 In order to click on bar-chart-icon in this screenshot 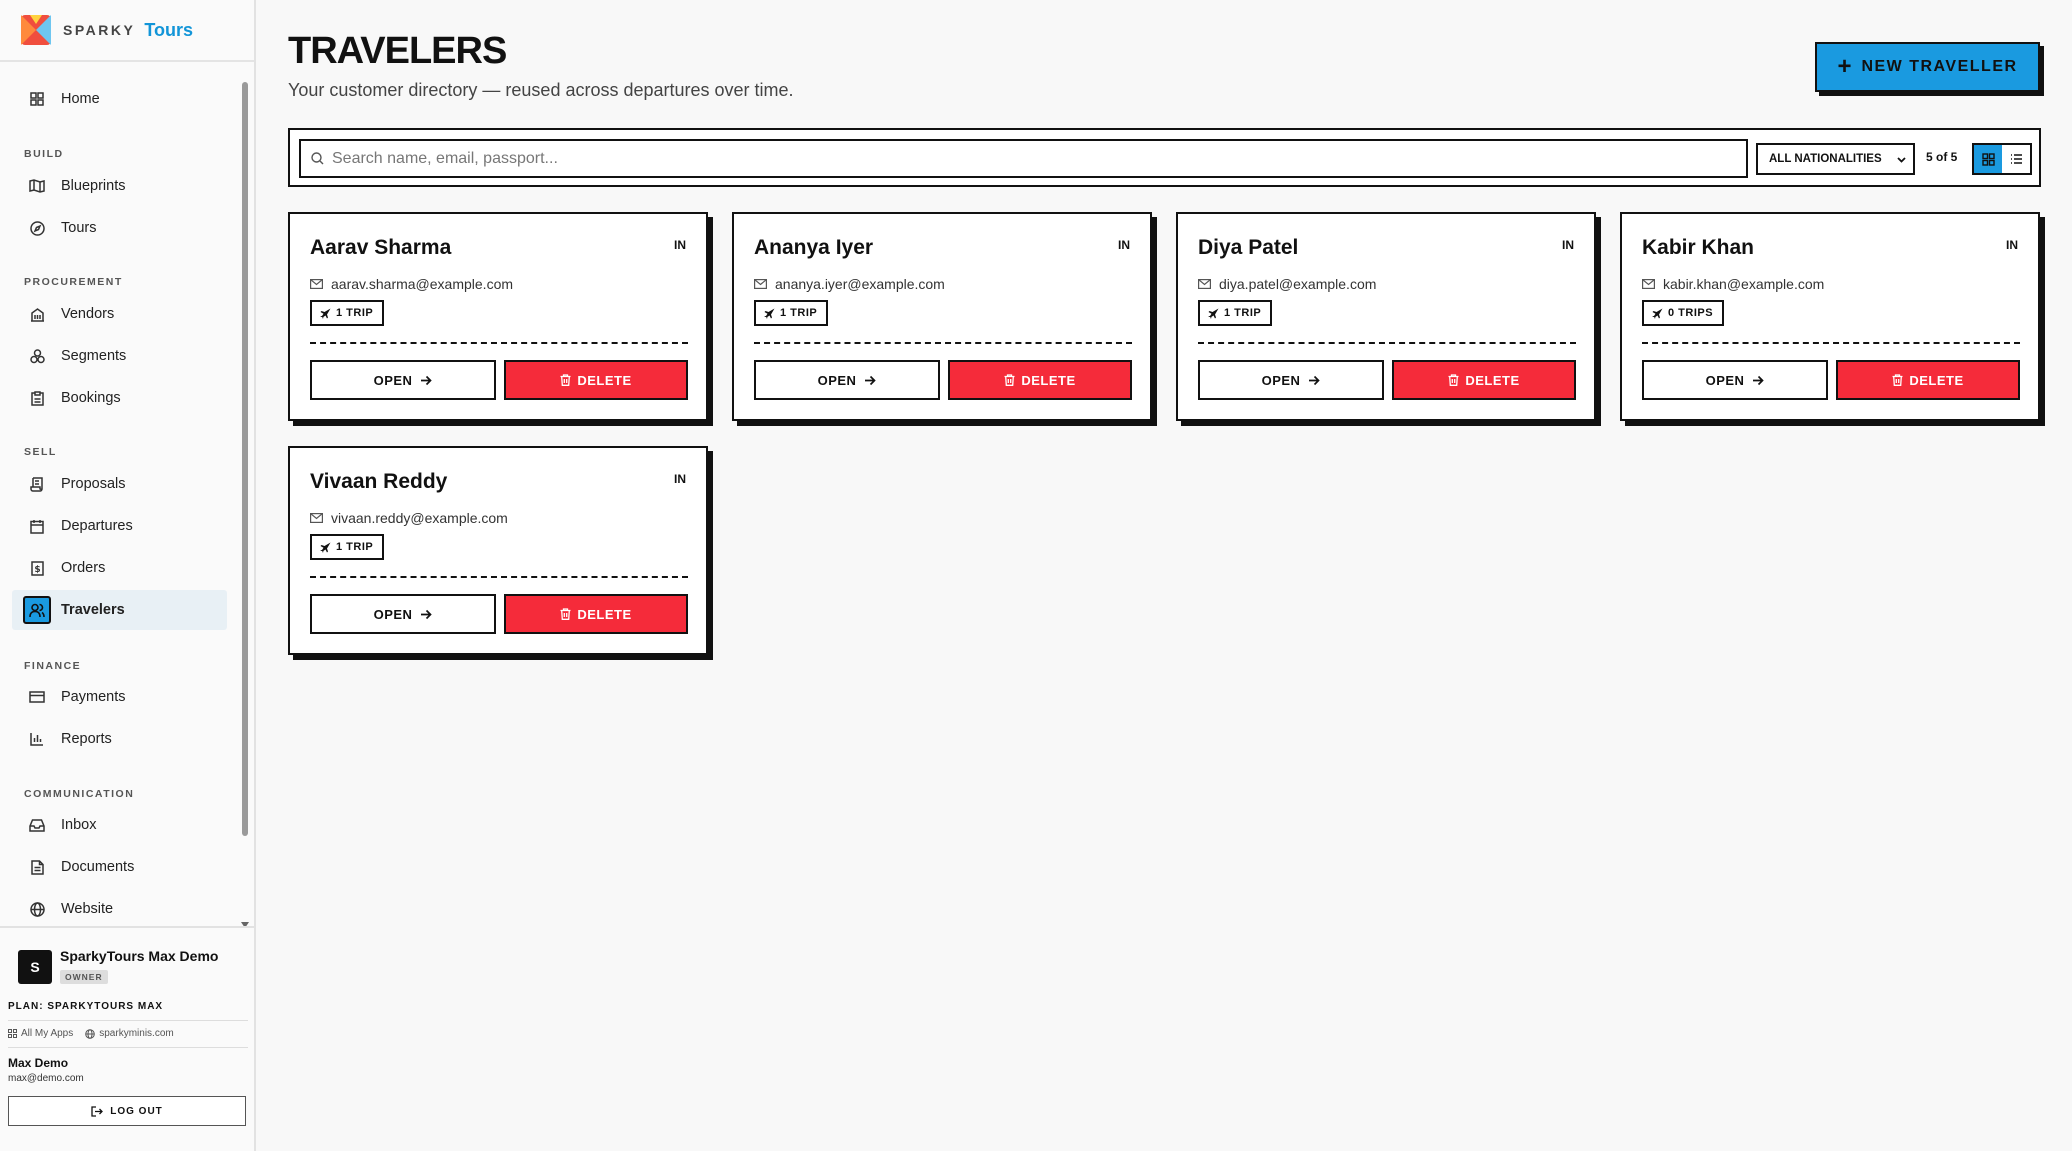, I will do `click(37, 739)`.